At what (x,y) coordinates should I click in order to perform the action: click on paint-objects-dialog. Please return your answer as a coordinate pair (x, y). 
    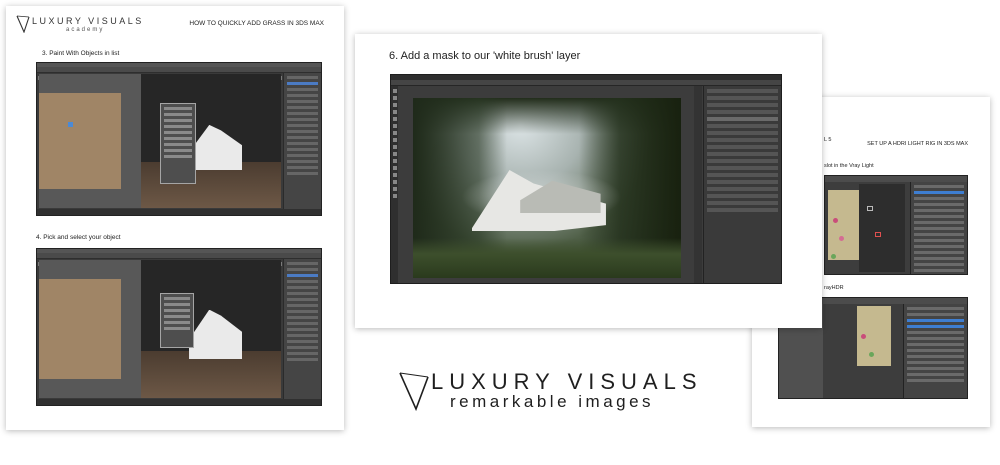
    Looking at the image, I should click on (178, 143).